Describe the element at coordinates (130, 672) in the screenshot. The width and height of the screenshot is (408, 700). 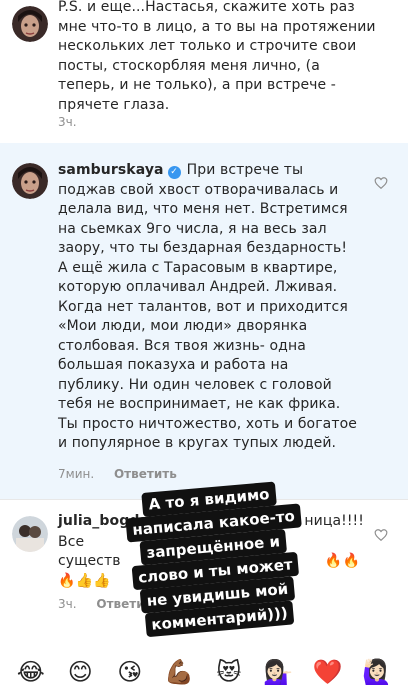
I see `kiss-emoji-icon: 😘` at that location.